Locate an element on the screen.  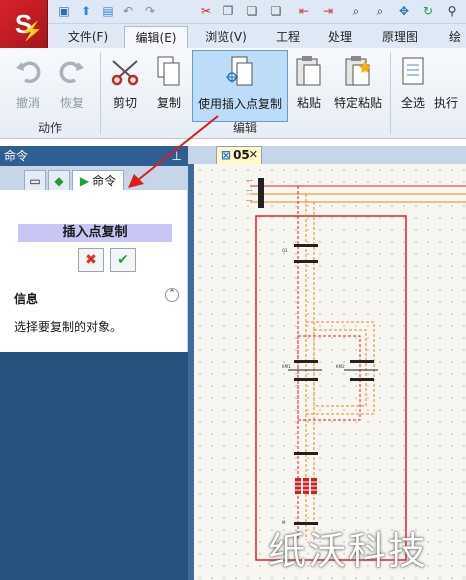
tab-schematic: 原理图 is located at coordinates (400, 37).